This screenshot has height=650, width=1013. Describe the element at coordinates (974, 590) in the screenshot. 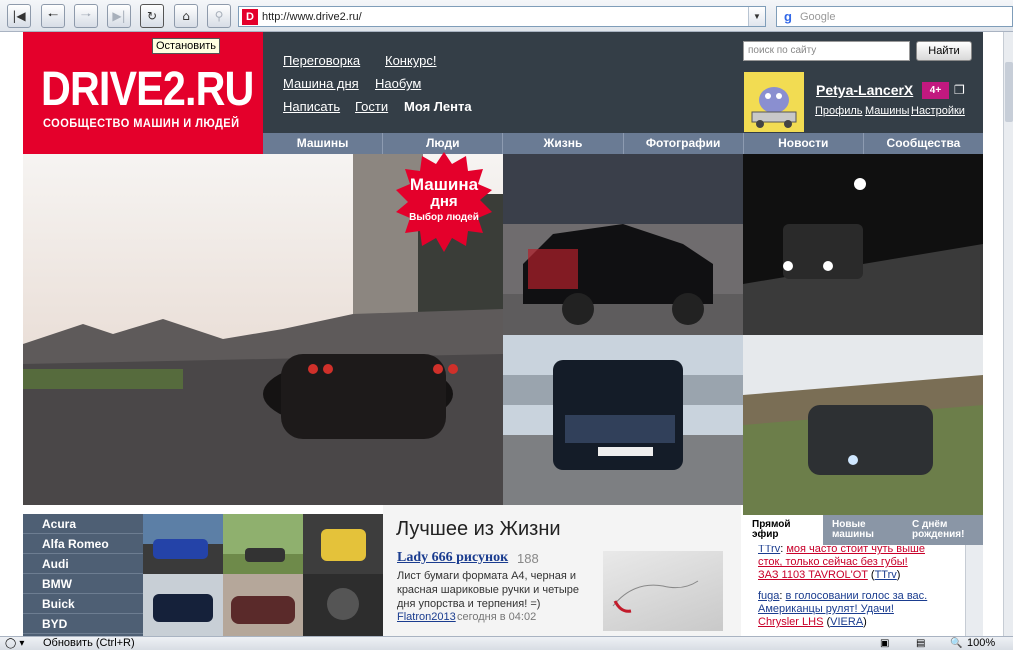

I see `feed-scrollbar` at that location.